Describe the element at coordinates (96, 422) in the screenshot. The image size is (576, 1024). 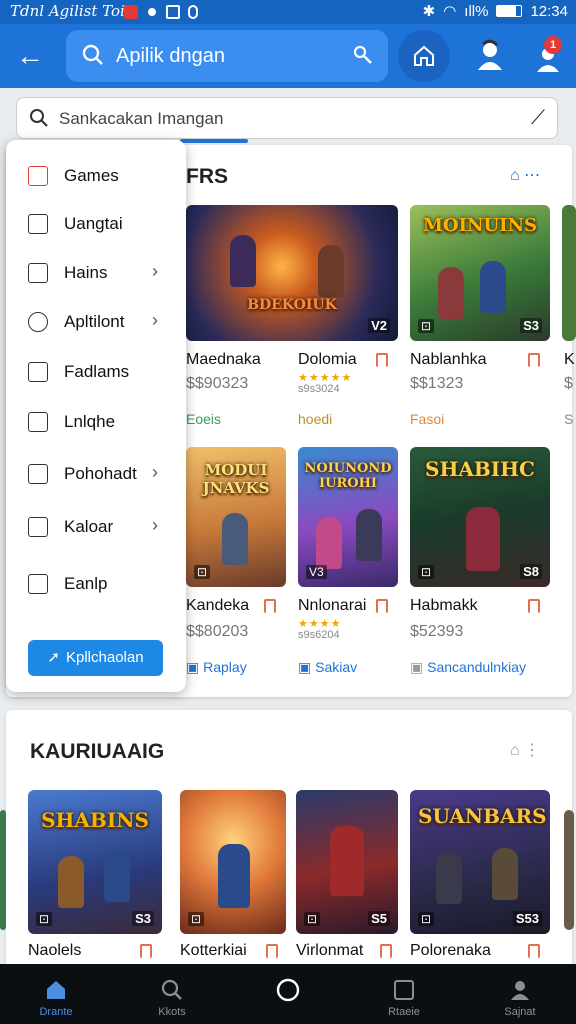
I see `menu-item-lnlqhe: Lnlqhe` at that location.